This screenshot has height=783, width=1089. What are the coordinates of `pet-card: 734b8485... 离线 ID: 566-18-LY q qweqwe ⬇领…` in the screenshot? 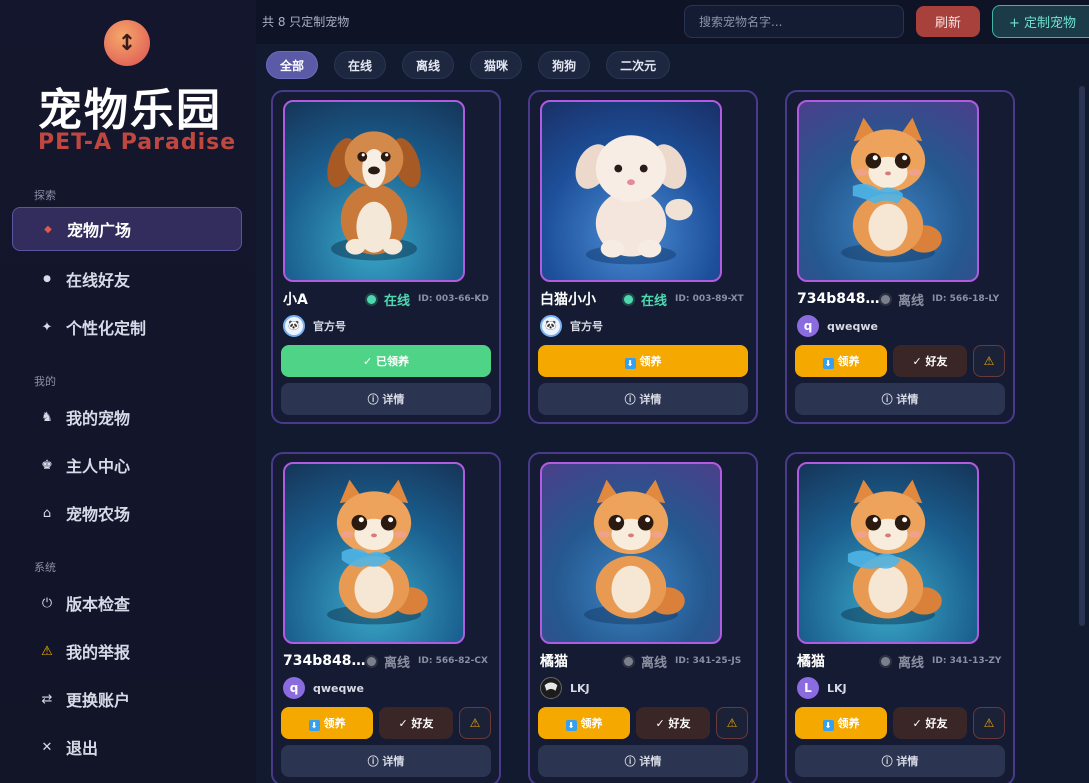 It's located at (900, 257).